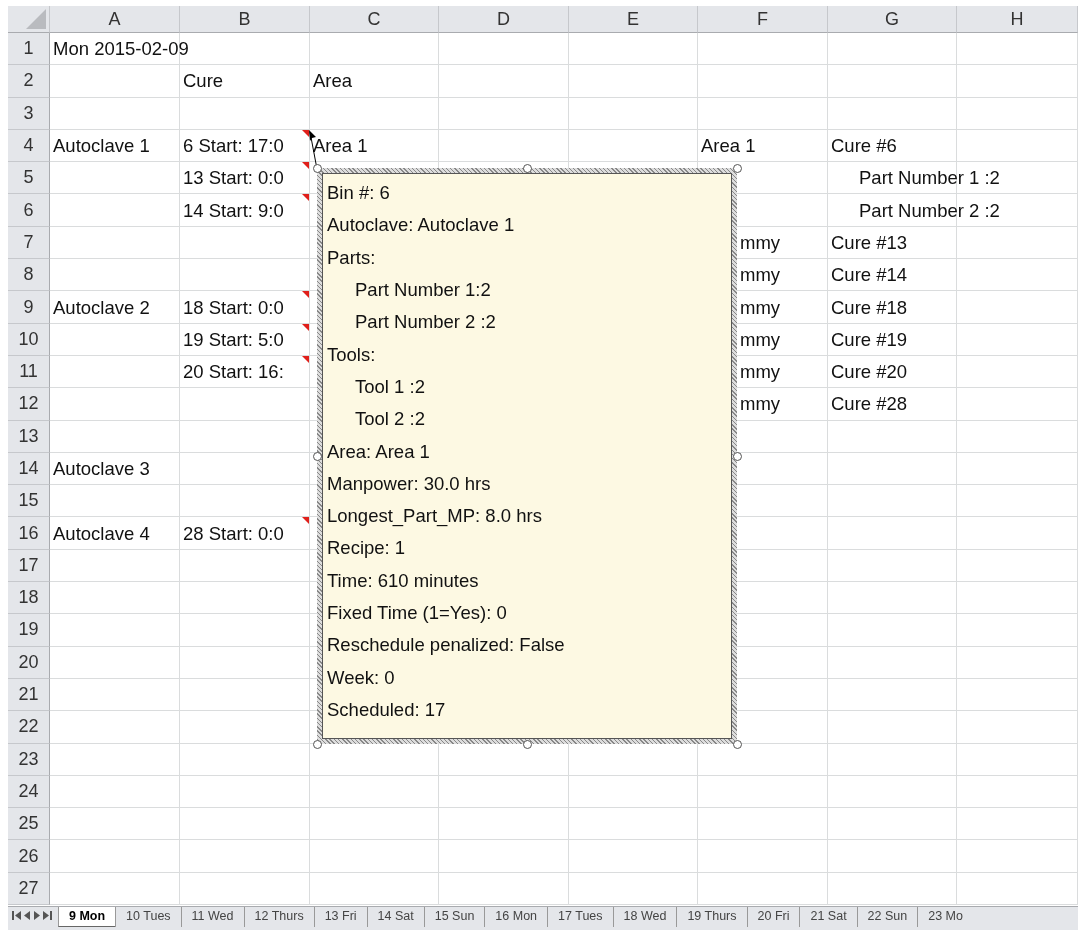  Describe the element at coordinates (869, 275) in the screenshot. I see `cell-text: Cure #14` at that location.